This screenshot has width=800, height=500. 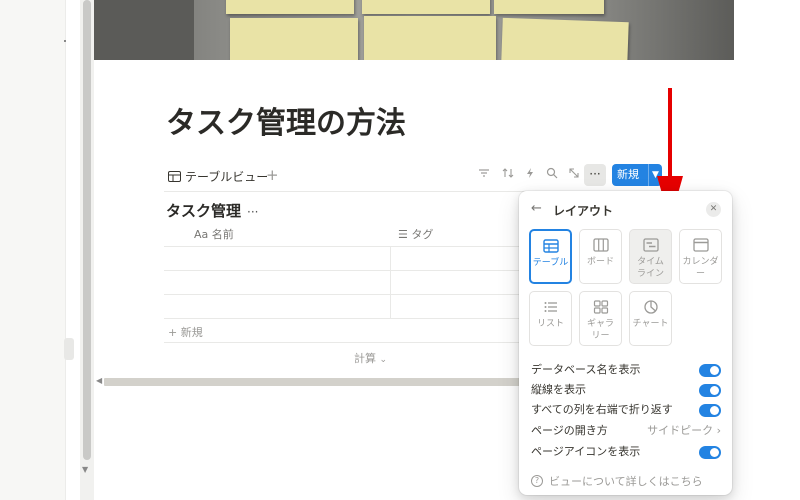 I want to click on setting-show-database-title: データベース名を表示, so click(x=626, y=370).